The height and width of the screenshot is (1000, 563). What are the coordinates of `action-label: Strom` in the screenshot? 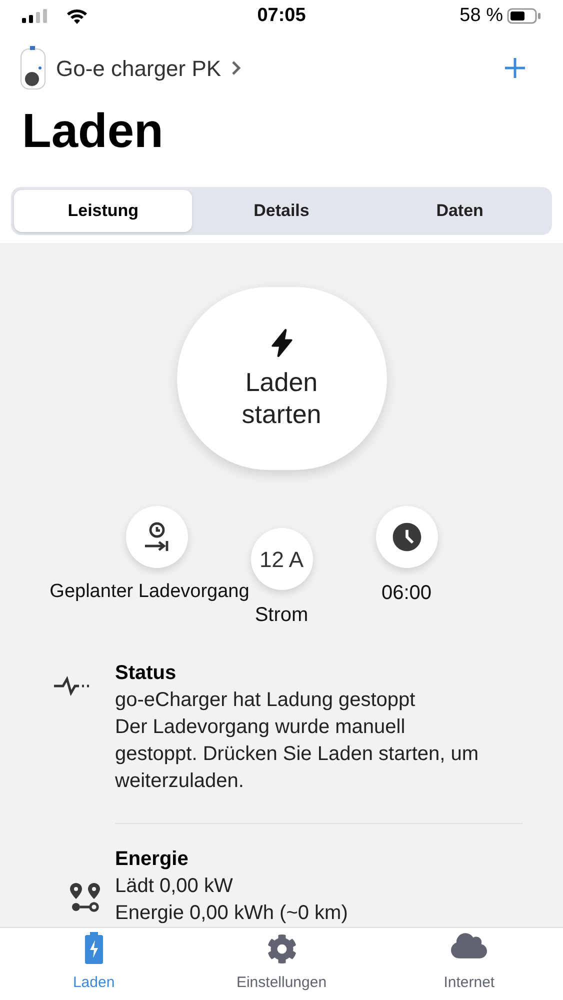 It's located at (281, 615).